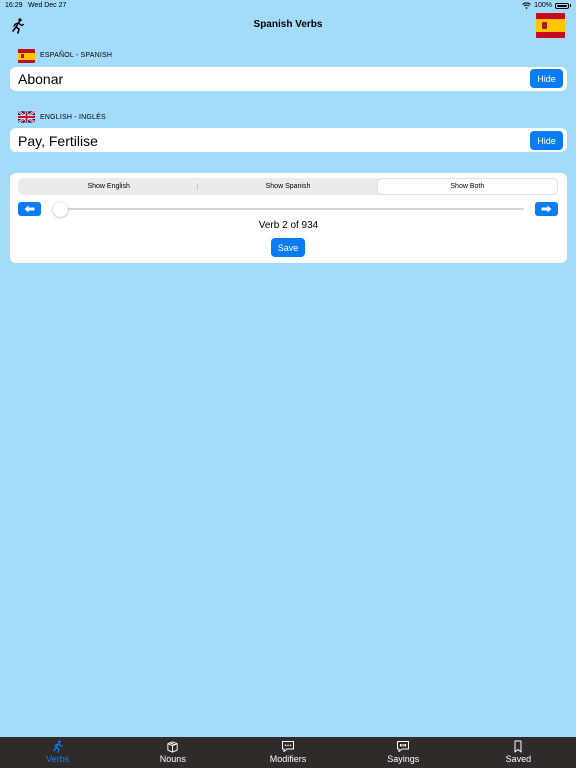 The width and height of the screenshot is (576, 768). I want to click on chat-dots-icon, so click(288, 746).